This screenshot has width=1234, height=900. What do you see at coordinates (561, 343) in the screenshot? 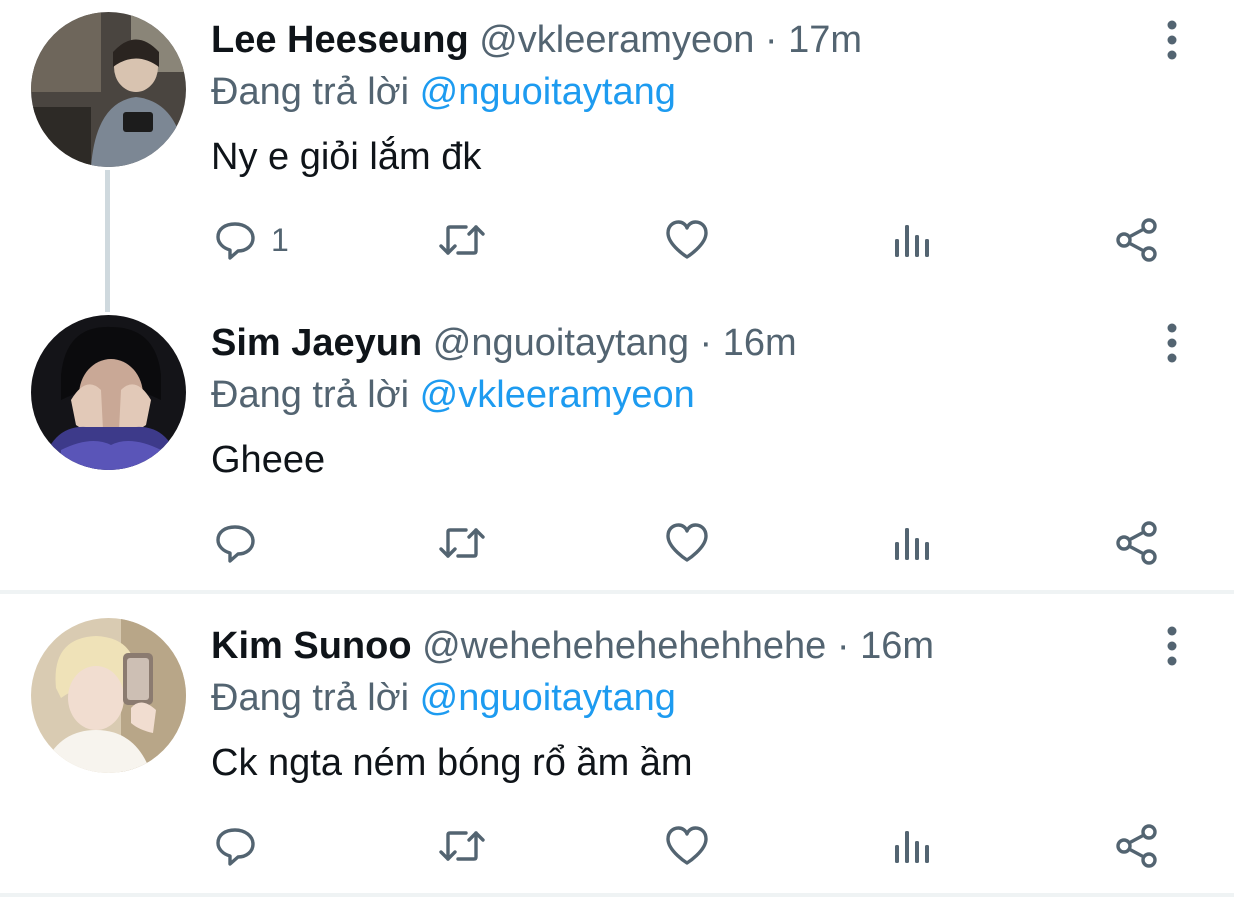
I see `author-handle: @nguoitaytang` at bounding box center [561, 343].